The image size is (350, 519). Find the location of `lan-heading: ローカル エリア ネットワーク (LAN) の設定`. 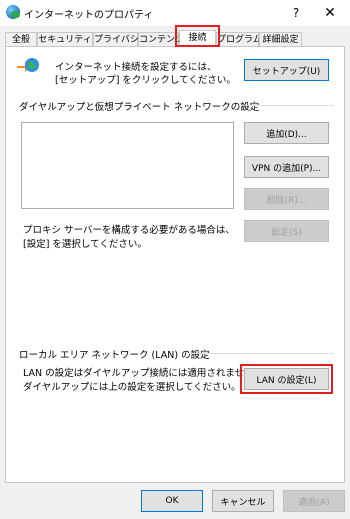

lan-heading: ローカル エリア ネットワーク (LAN) の設定 is located at coordinates (114, 355).